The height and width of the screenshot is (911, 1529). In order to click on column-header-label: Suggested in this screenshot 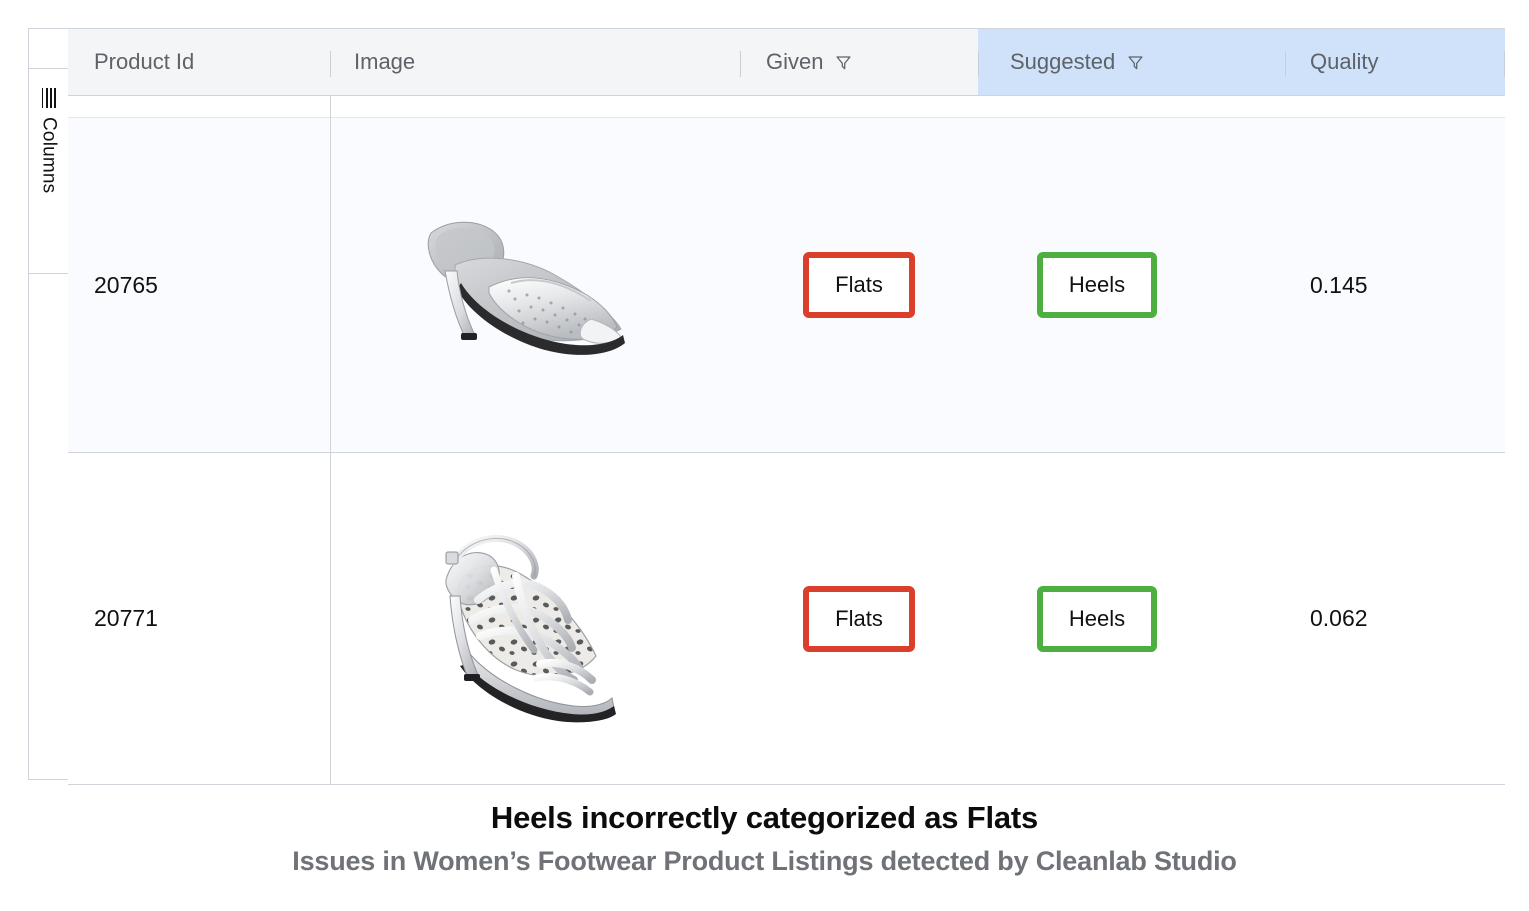, I will do `click(1063, 61)`.